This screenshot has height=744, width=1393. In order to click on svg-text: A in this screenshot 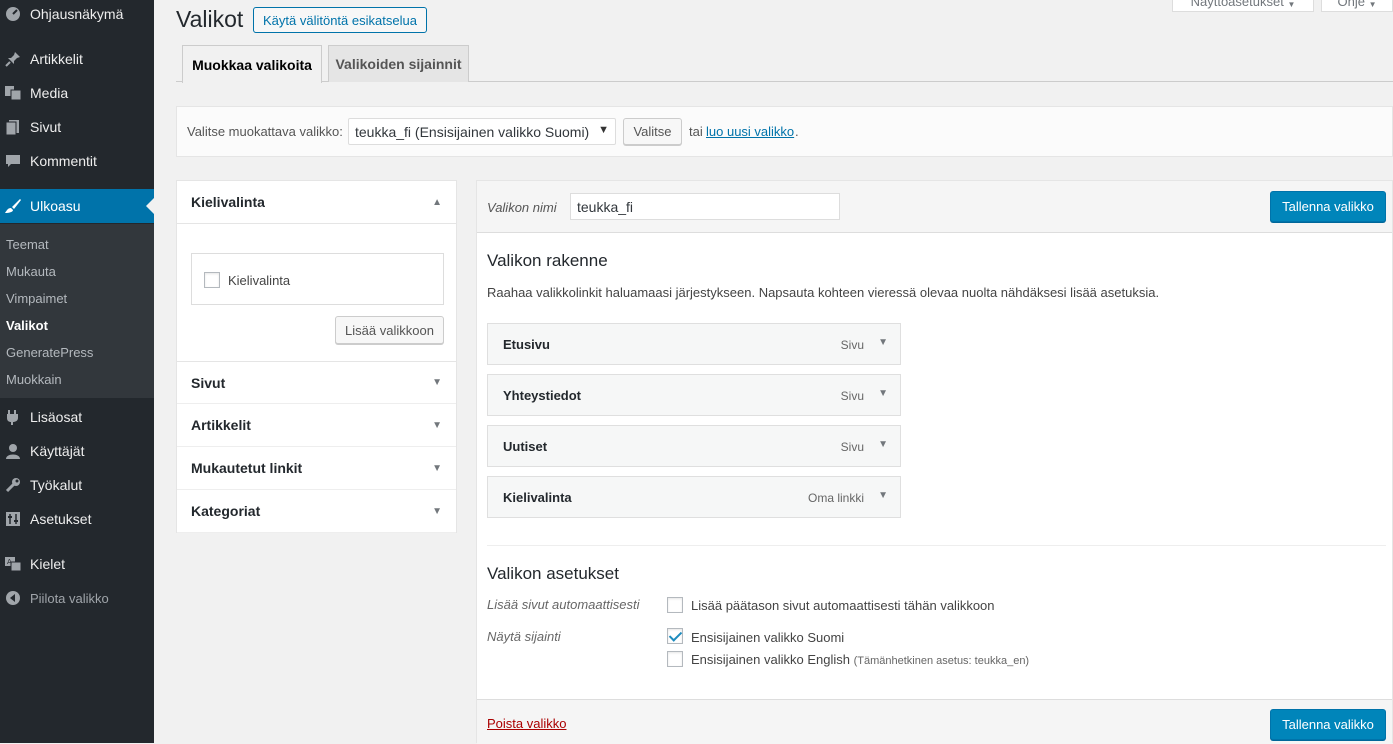, I will do `click(9, 562)`.